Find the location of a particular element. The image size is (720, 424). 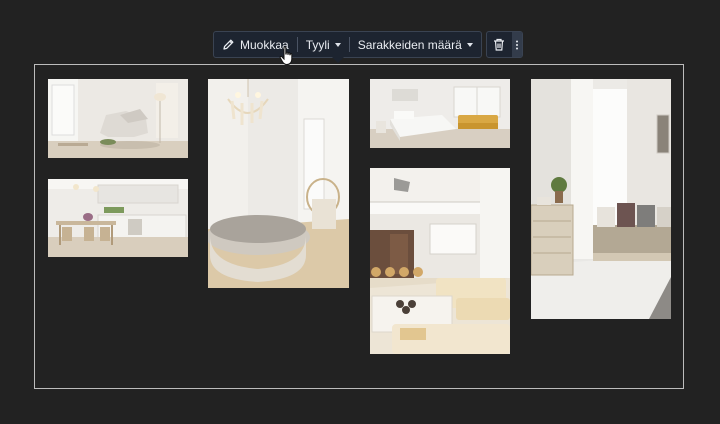

gallery-image-hallway-dresser-sofa is located at coordinates (601, 199).